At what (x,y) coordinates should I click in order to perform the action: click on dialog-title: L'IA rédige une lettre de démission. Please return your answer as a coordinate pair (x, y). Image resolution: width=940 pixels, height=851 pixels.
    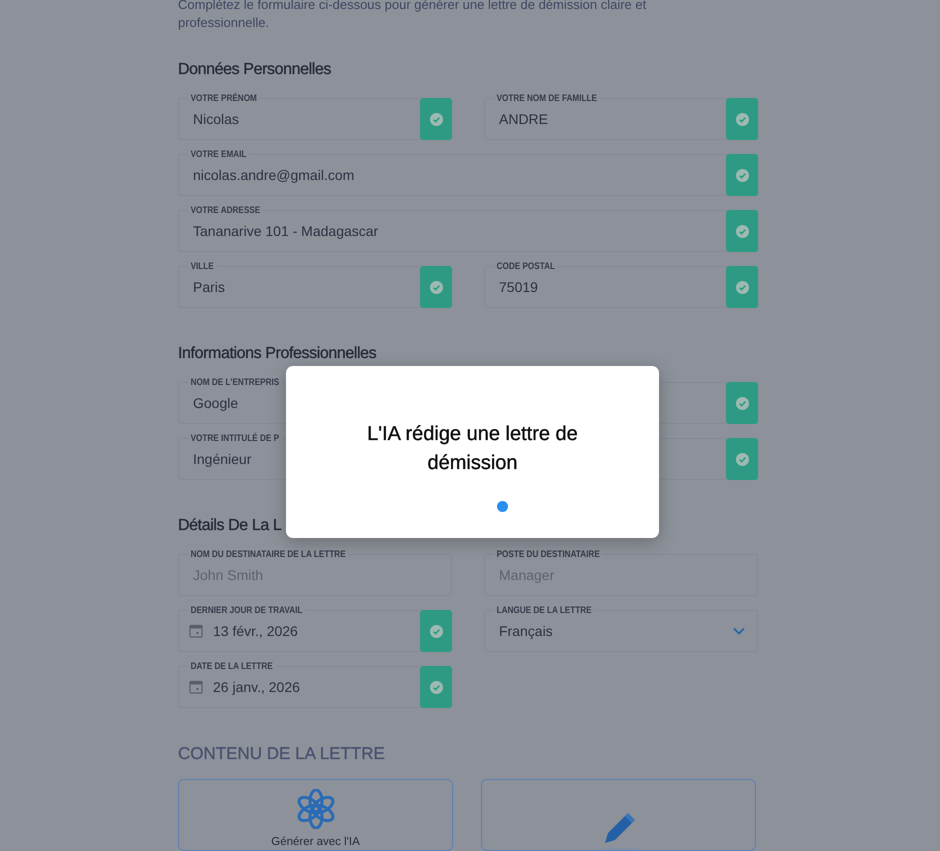
    Looking at the image, I should click on (472, 449).